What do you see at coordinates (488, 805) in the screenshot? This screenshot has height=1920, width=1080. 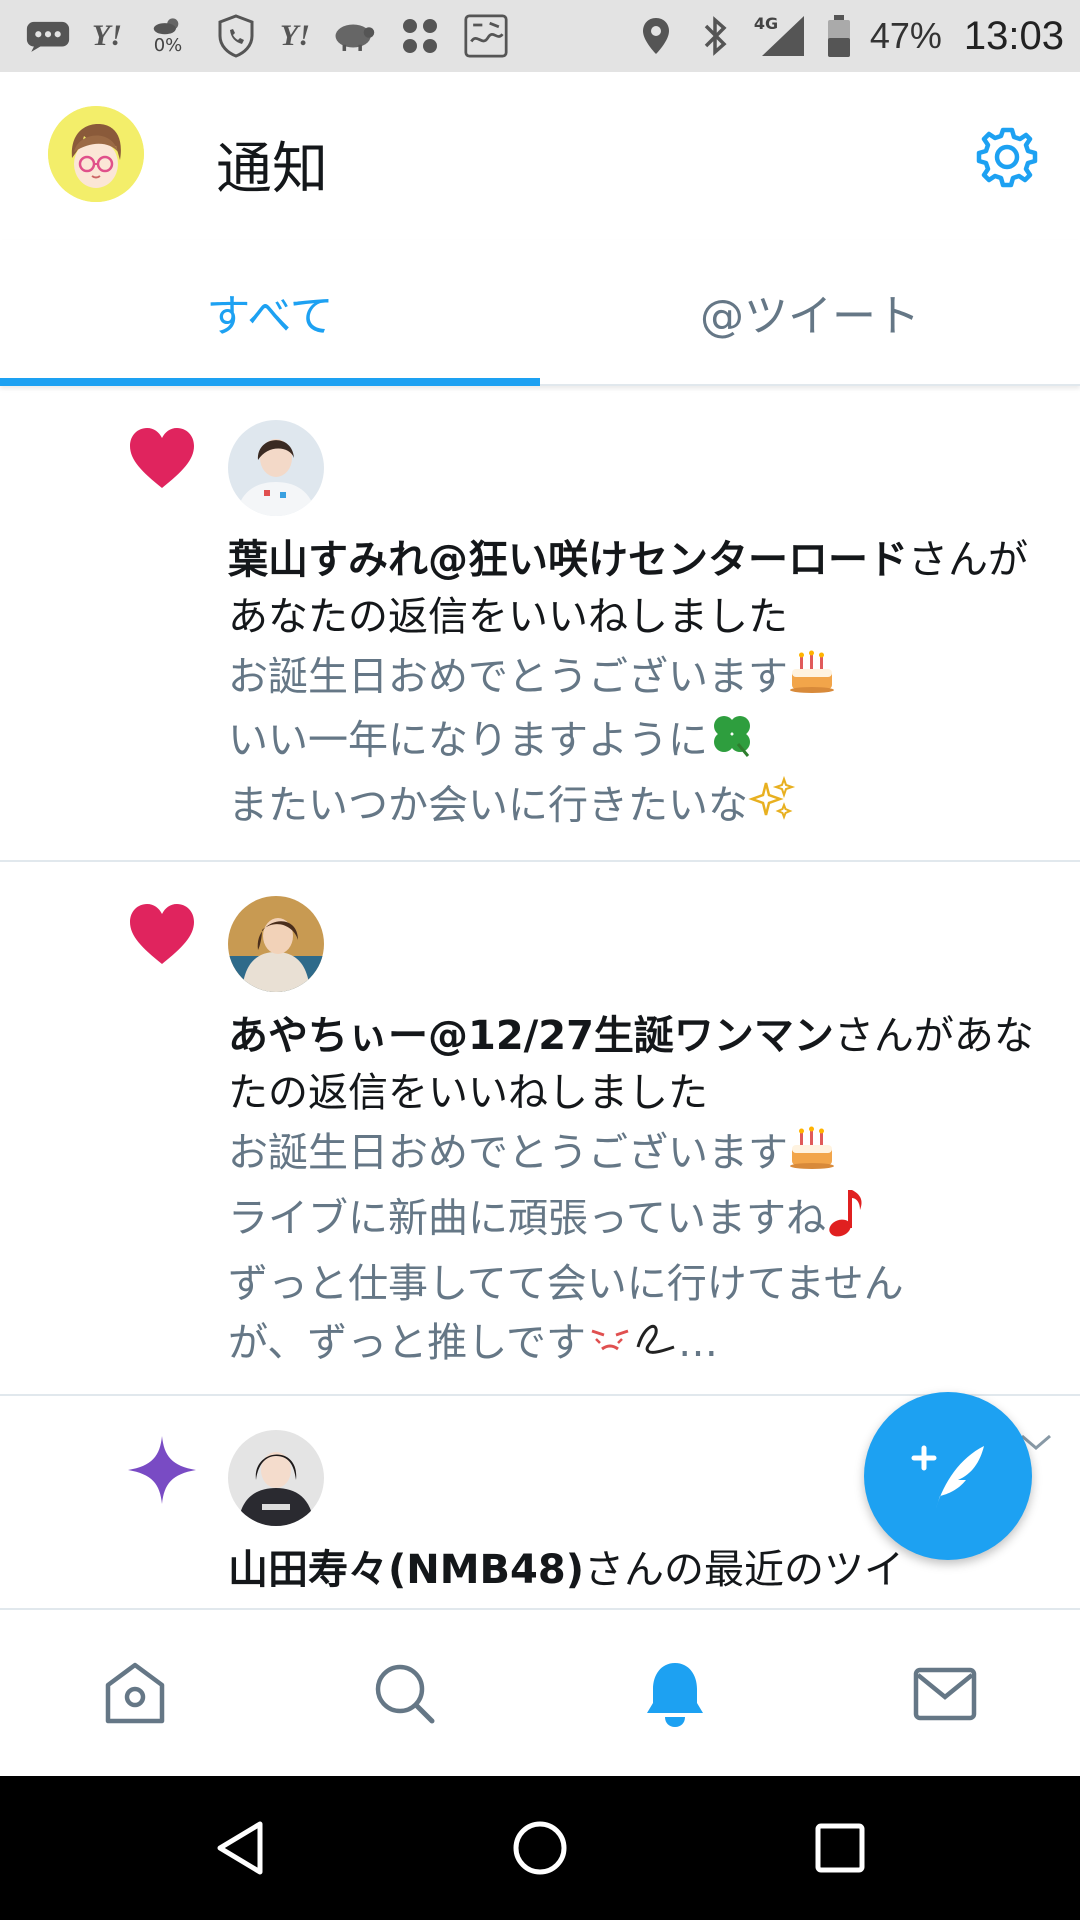 I see `quote-line: またいつか会いに行きたいな` at bounding box center [488, 805].